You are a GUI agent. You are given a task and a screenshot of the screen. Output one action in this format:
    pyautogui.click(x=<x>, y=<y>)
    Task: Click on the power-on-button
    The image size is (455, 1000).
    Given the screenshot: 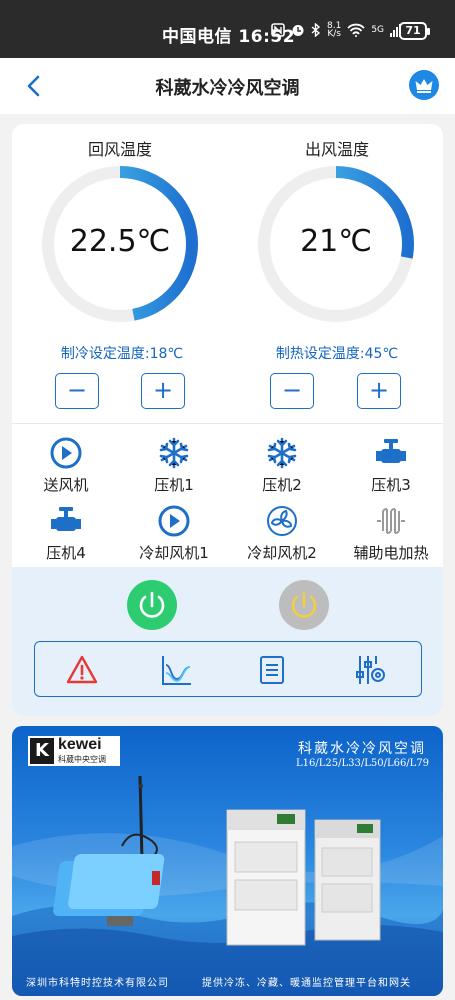 What is the action you would take?
    pyautogui.click(x=152, y=605)
    